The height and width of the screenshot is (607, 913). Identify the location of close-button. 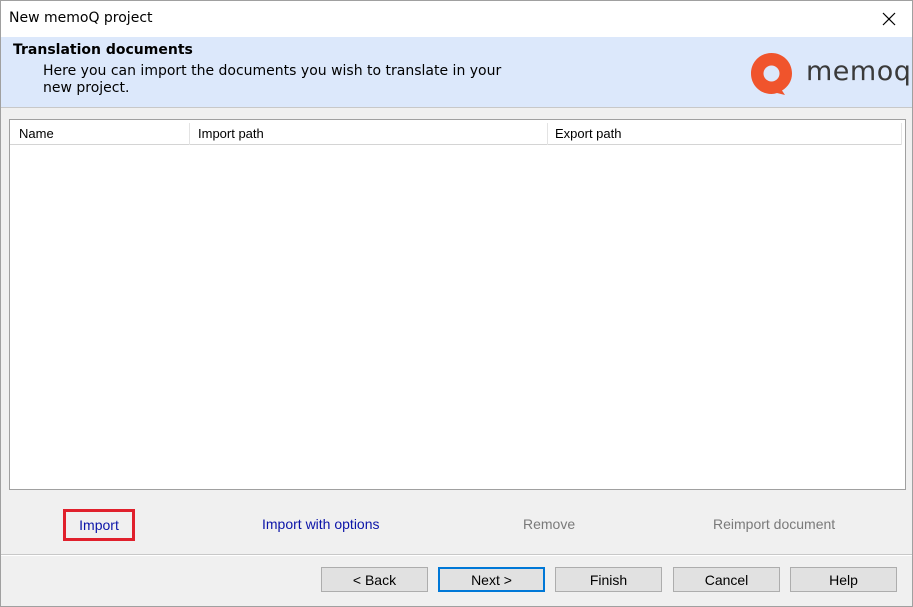
(889, 19).